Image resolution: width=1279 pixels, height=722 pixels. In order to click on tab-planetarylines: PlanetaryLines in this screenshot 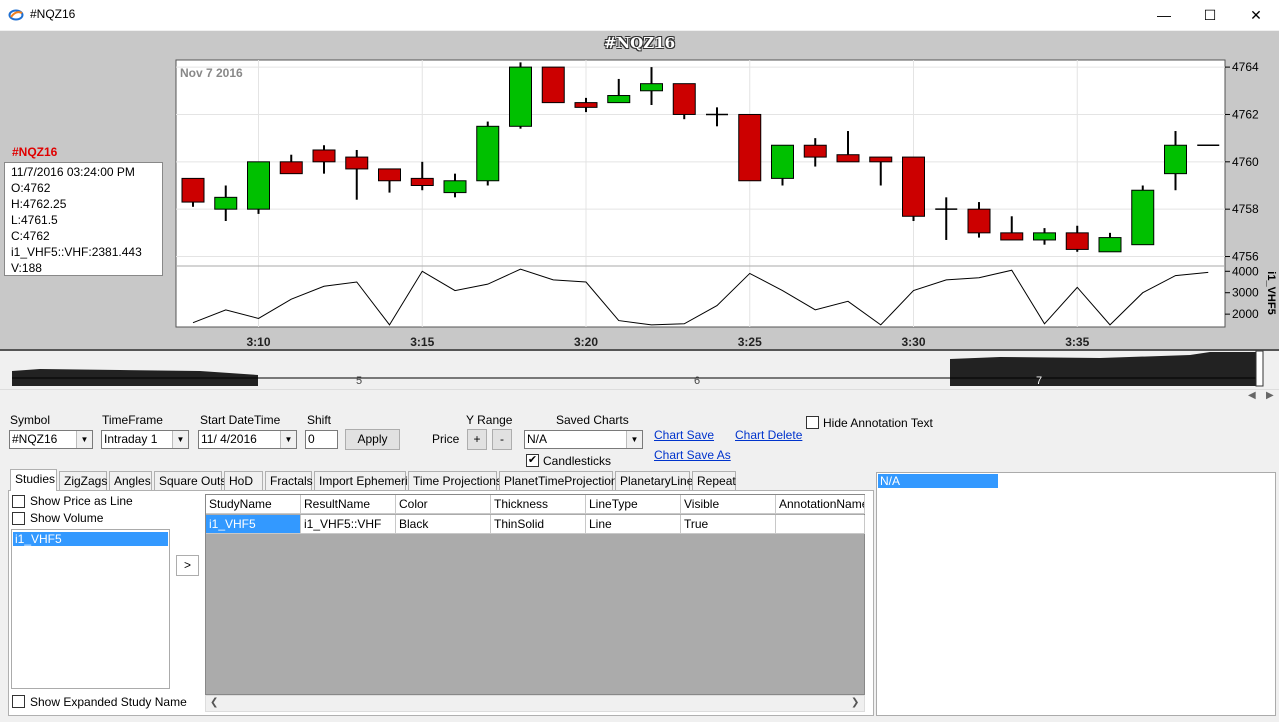, I will do `click(657, 480)`.